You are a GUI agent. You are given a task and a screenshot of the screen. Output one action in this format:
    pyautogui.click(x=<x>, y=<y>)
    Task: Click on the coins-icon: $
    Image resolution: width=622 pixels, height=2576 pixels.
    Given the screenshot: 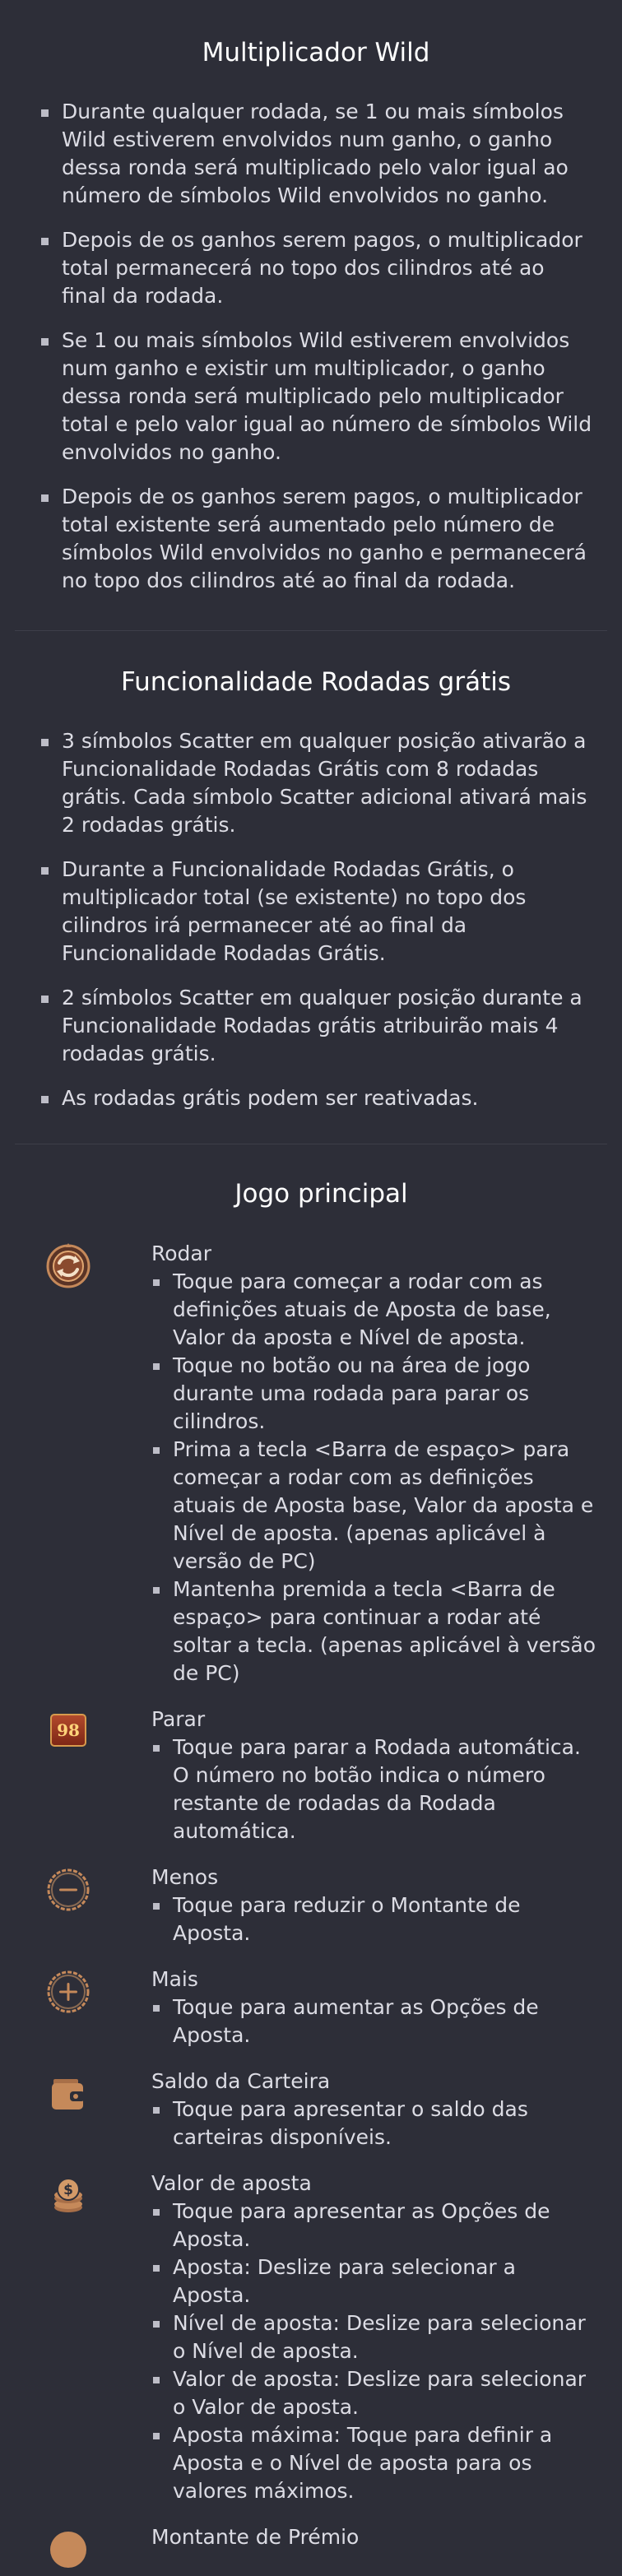 What is the action you would take?
    pyautogui.click(x=68, y=2196)
    